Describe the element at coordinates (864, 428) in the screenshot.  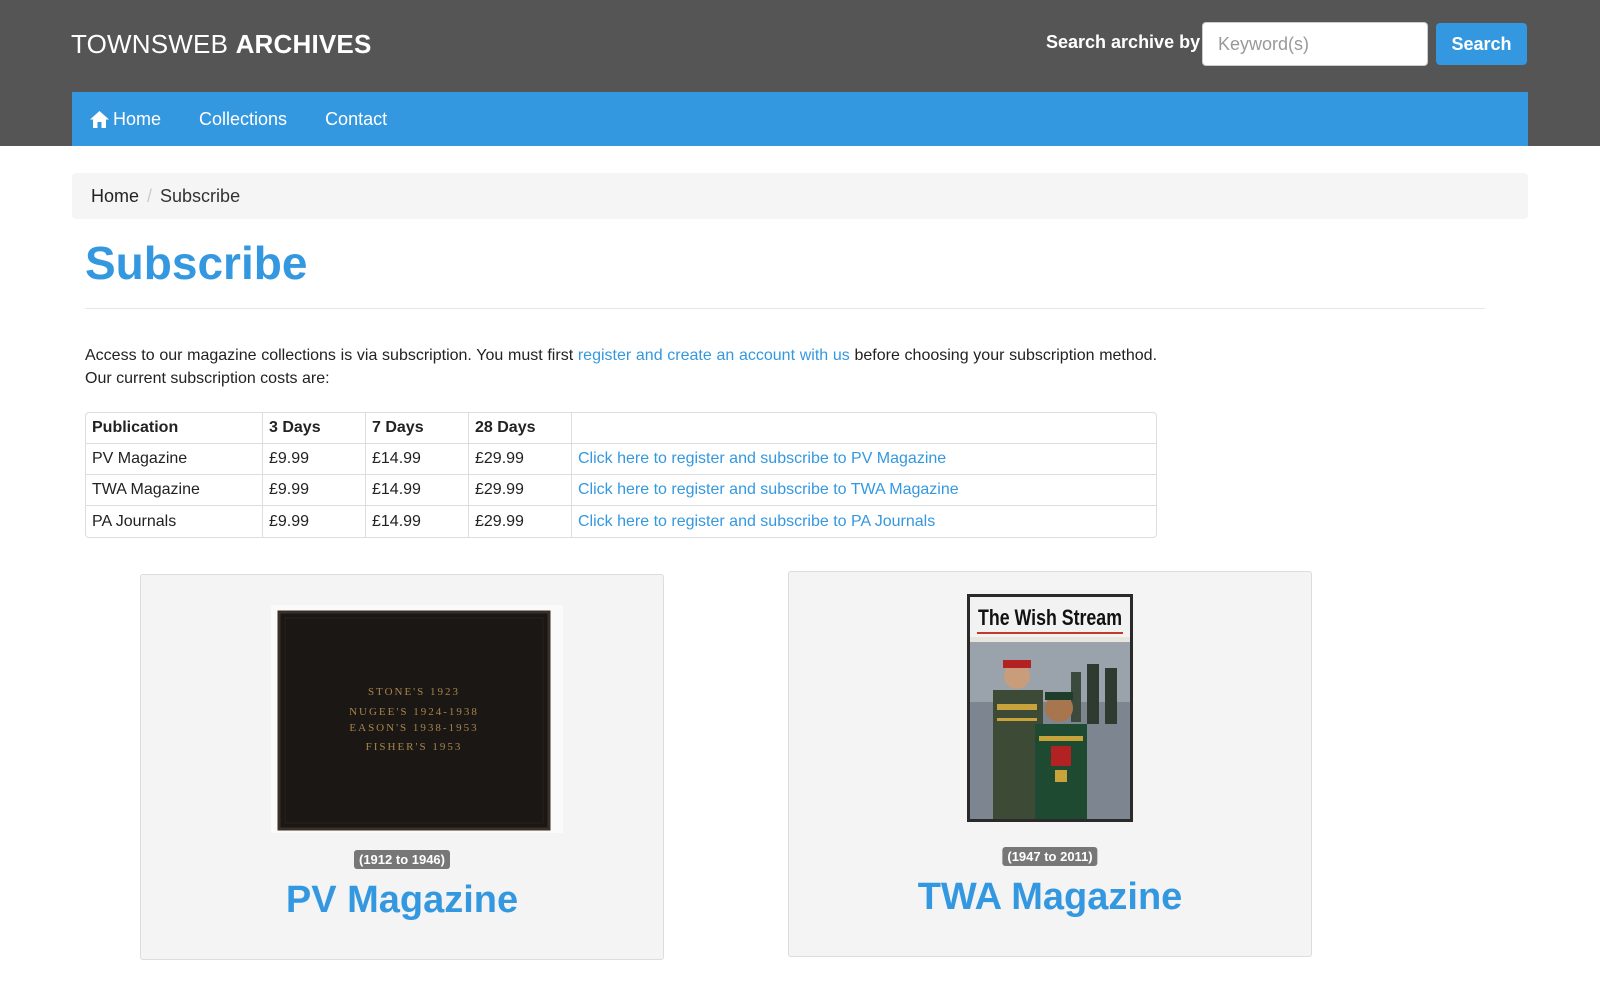
I see `table-header-link` at that location.